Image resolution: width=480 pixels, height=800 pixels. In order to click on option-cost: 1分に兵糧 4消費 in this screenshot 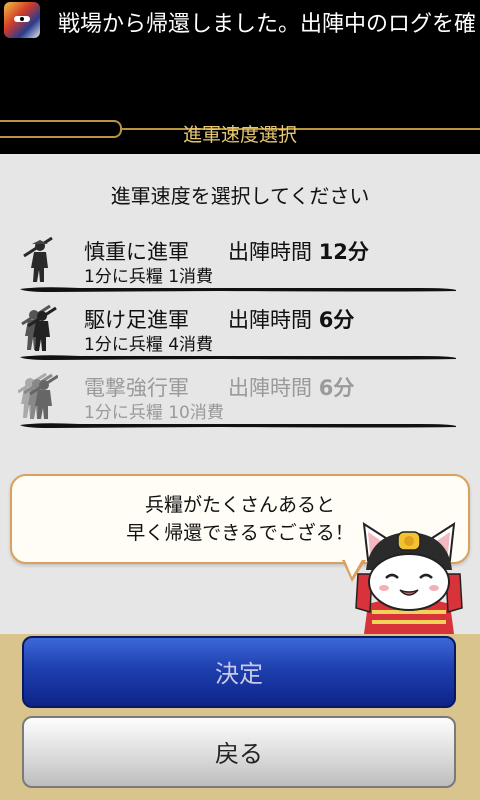, I will do `click(149, 345)`.